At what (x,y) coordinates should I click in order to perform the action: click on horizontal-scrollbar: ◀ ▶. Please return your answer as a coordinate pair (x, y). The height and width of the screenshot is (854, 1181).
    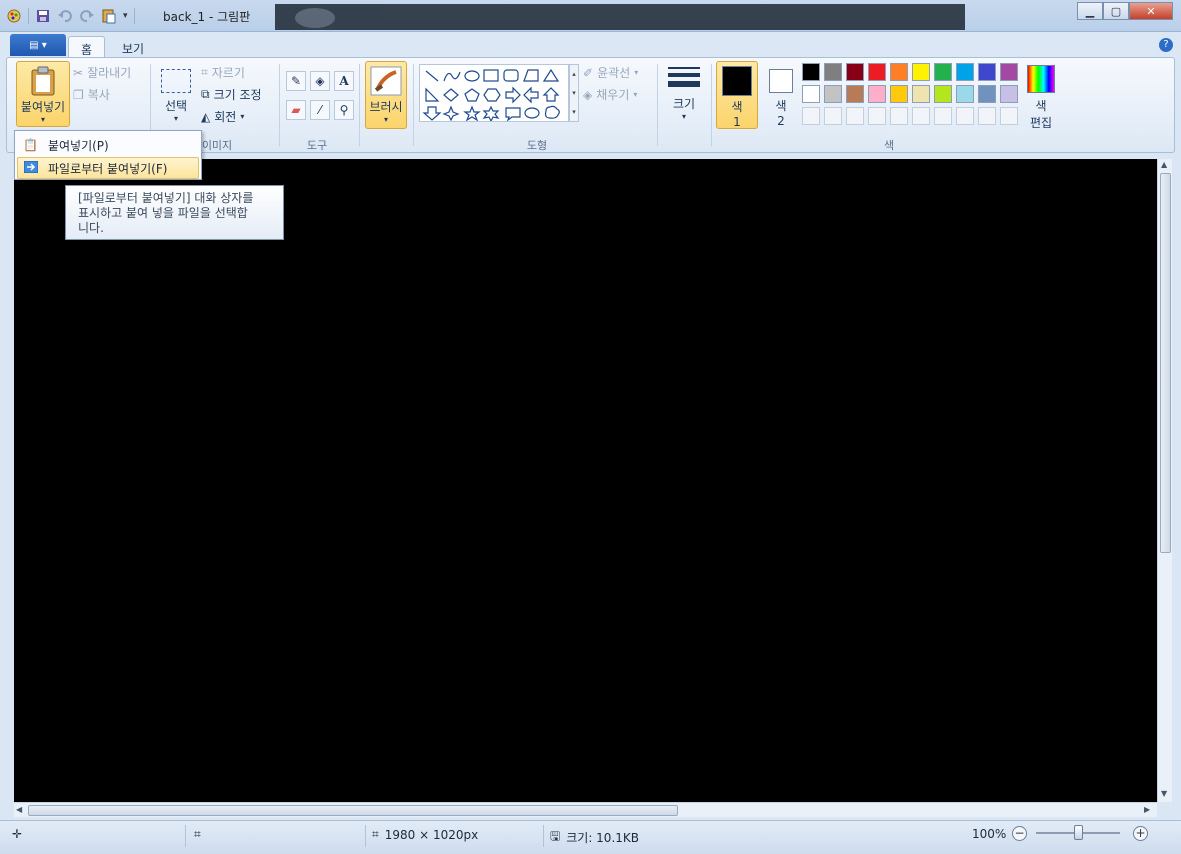
    Looking at the image, I should click on (585, 809).